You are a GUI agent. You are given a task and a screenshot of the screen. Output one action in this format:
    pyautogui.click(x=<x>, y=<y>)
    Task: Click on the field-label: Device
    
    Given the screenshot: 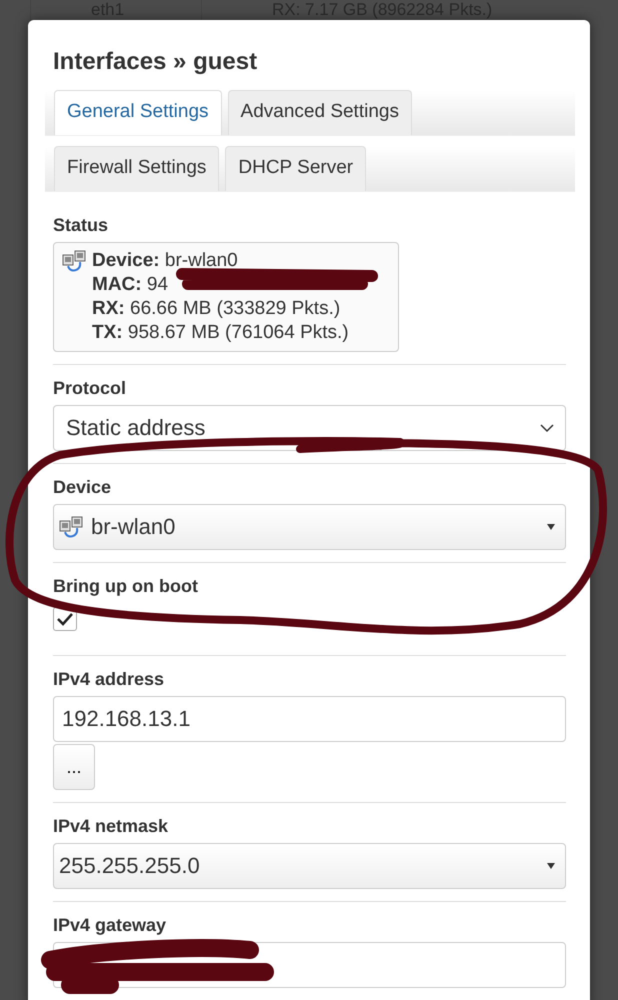 What is the action you would take?
    pyautogui.click(x=82, y=487)
    